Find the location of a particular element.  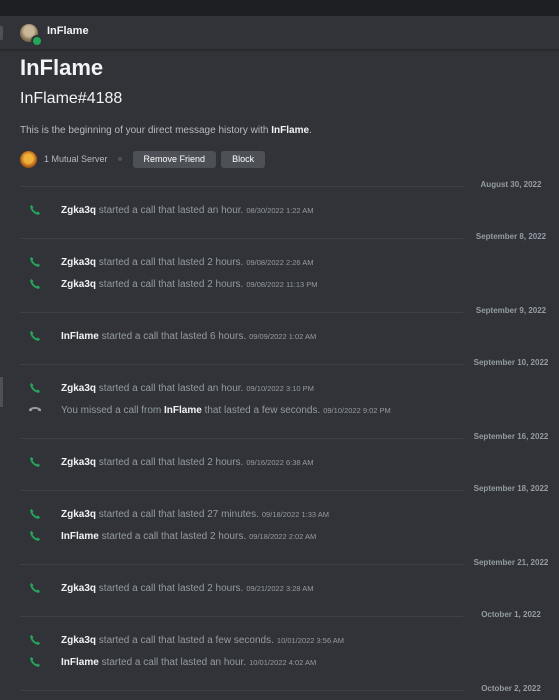

timestamp: 09/08/2022 2:26 AM is located at coordinates (279, 262).